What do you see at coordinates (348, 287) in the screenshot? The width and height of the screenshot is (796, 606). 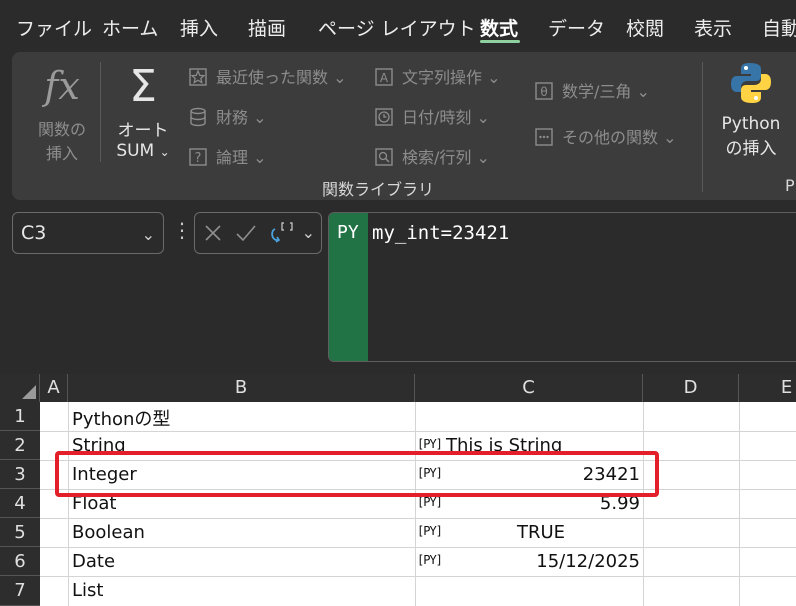 I see `python-mode-badge: PY` at bounding box center [348, 287].